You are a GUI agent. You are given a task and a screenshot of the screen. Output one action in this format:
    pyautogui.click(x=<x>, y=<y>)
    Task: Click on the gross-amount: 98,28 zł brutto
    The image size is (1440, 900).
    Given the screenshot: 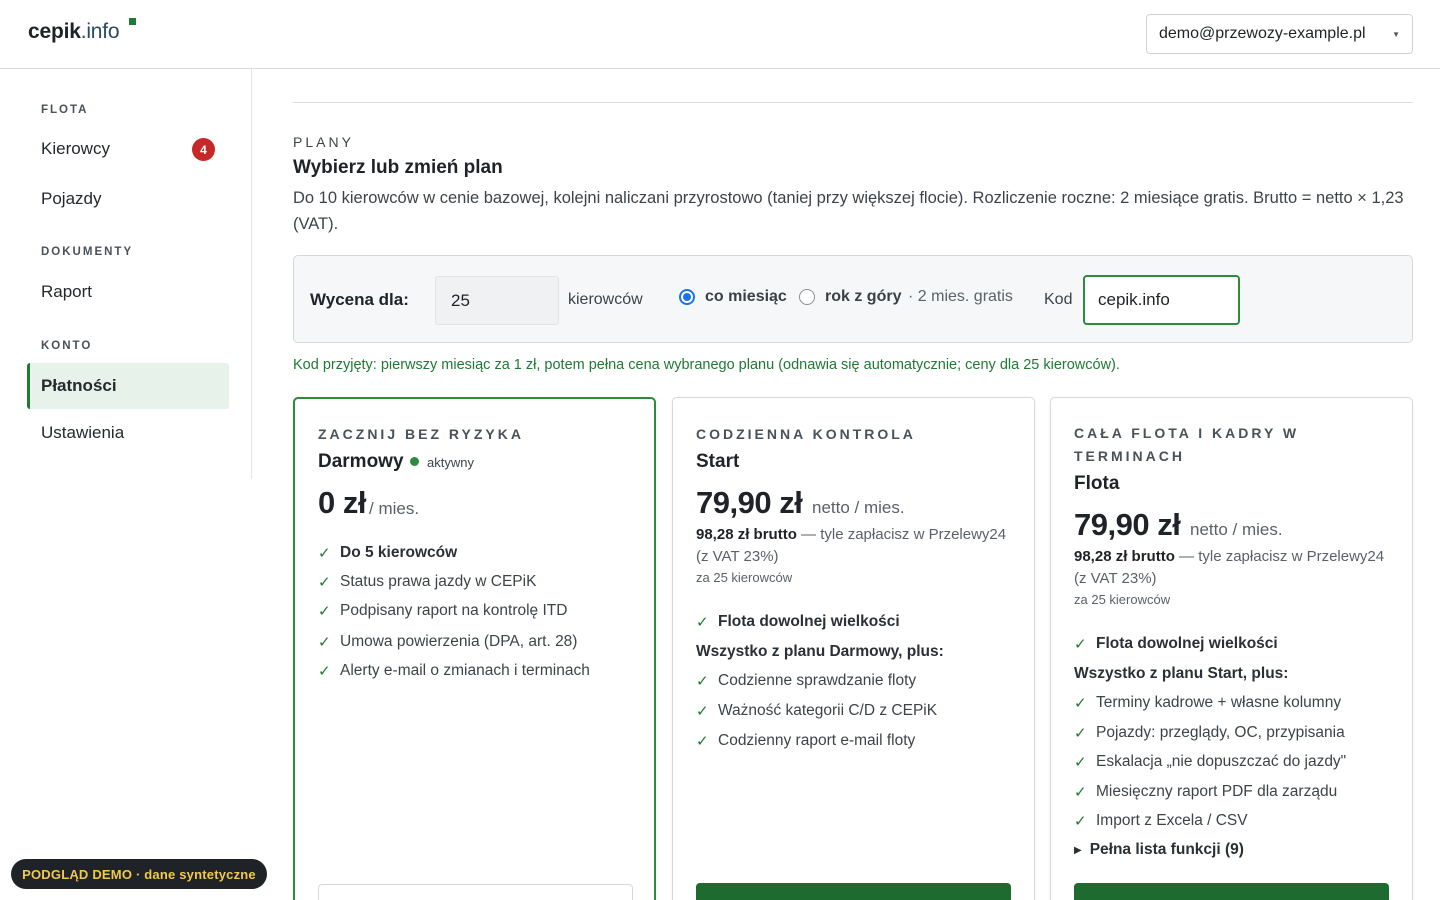 What is the action you would take?
    pyautogui.click(x=1124, y=556)
    